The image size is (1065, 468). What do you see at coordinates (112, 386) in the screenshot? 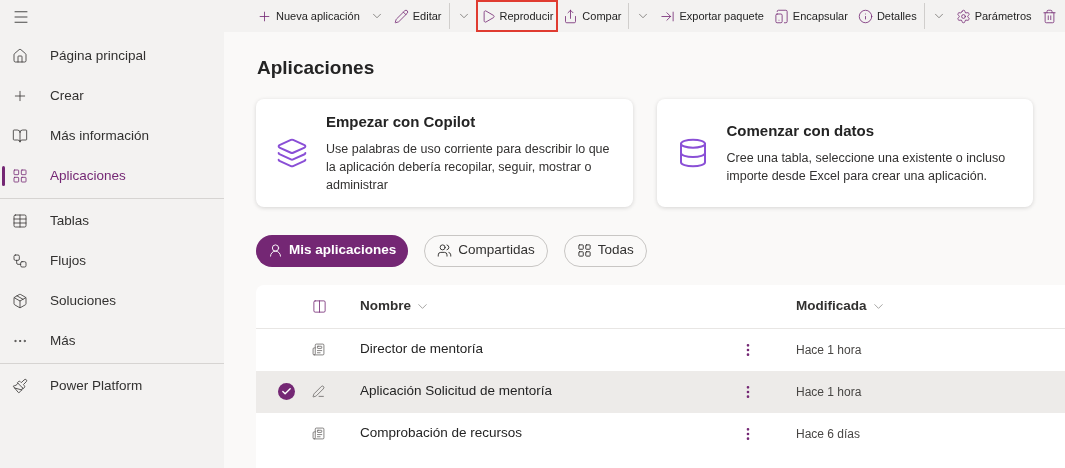
I see `sidebar-item: Power Platform` at bounding box center [112, 386].